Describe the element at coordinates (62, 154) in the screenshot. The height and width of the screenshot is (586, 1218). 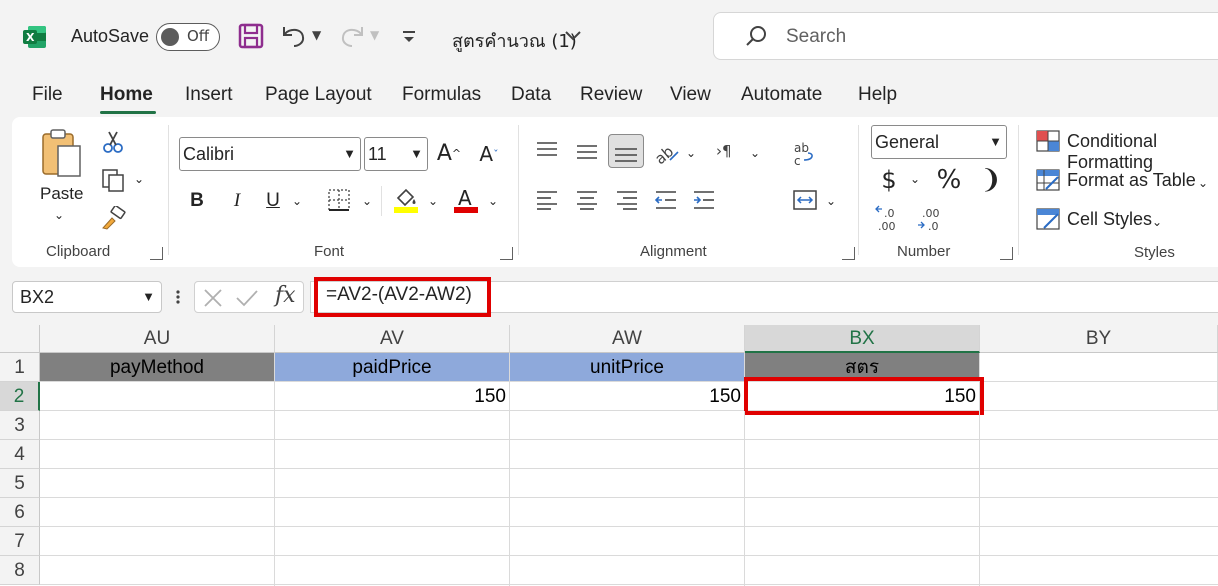
I see `paste-icon` at that location.